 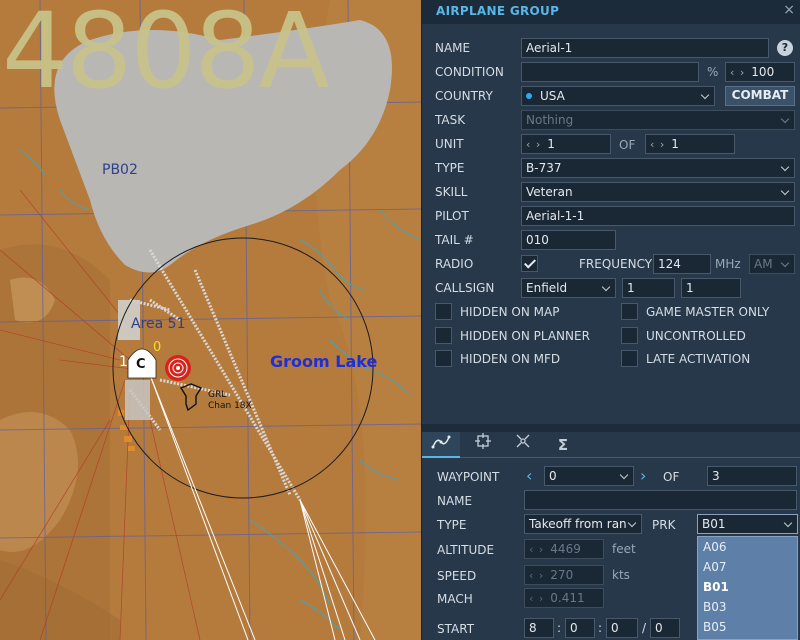 I want to click on unit-of-label: OF, so click(x=627, y=145).